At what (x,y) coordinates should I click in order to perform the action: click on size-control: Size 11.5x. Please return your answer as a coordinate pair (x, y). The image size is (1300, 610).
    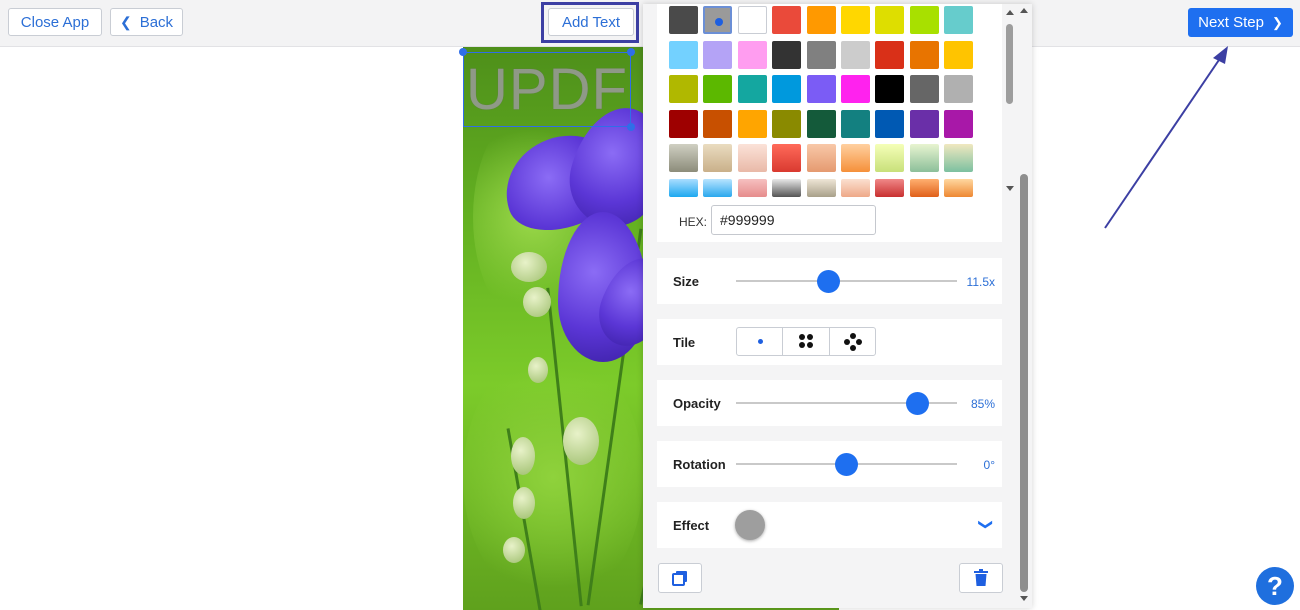
    Looking at the image, I should click on (829, 281).